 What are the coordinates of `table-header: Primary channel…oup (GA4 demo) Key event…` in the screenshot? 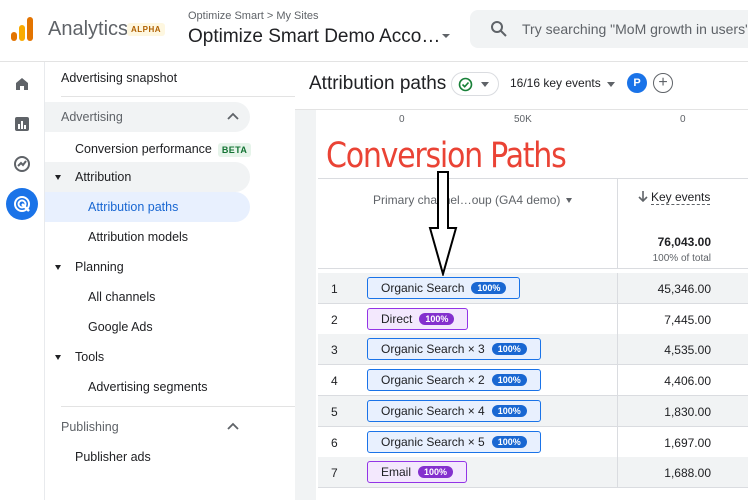 It's located at (533, 223).